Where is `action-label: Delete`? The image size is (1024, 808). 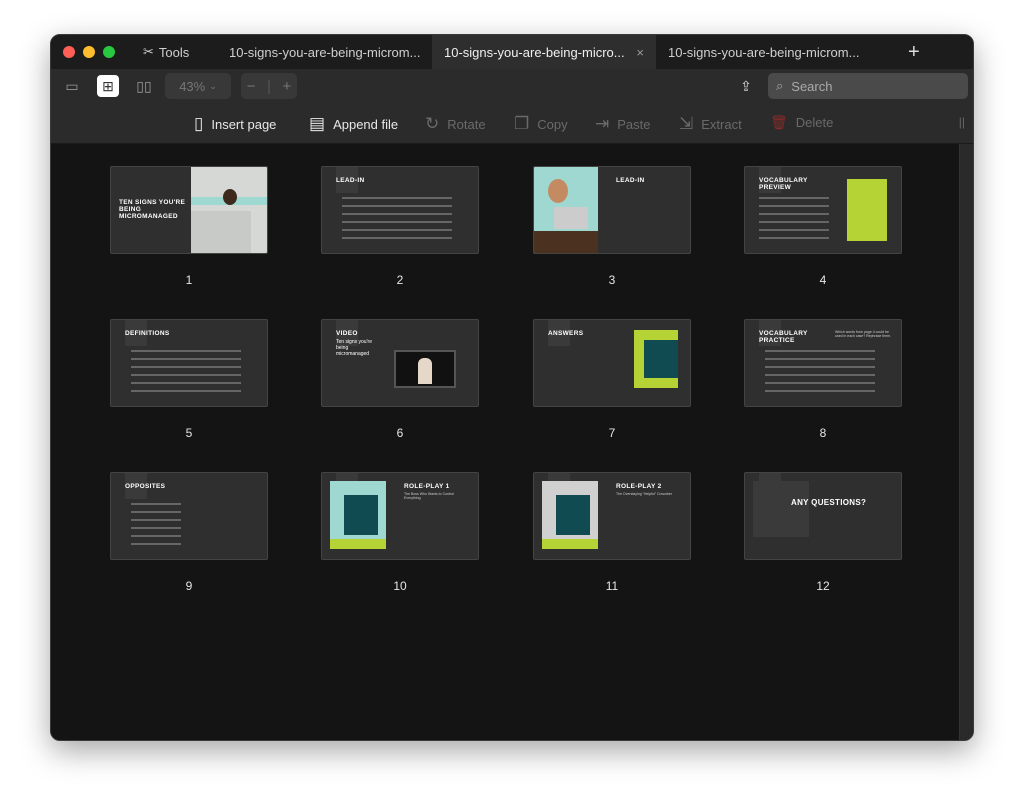 action-label: Delete is located at coordinates (814, 122).